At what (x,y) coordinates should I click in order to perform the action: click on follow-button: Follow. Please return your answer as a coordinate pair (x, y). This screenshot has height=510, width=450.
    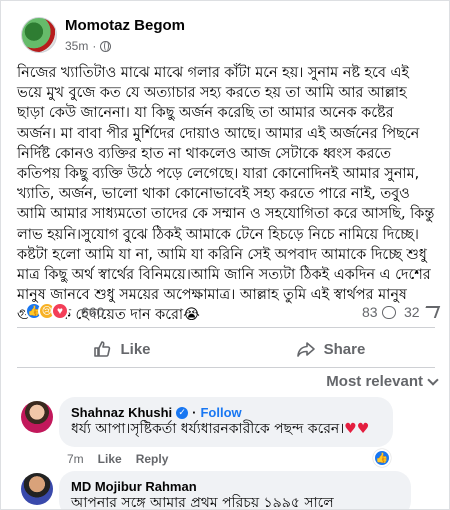
    Looking at the image, I should click on (220, 412).